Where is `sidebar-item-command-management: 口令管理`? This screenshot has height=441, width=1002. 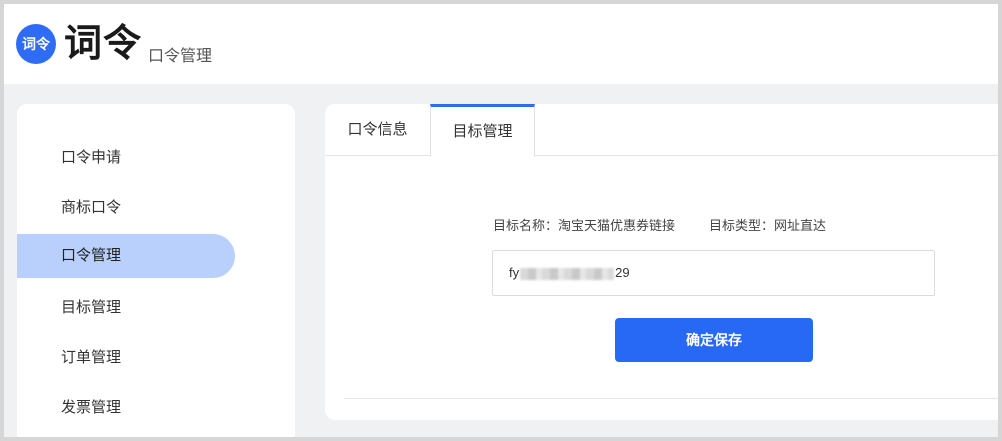 sidebar-item-command-management: 口令管理 is located at coordinates (126, 256).